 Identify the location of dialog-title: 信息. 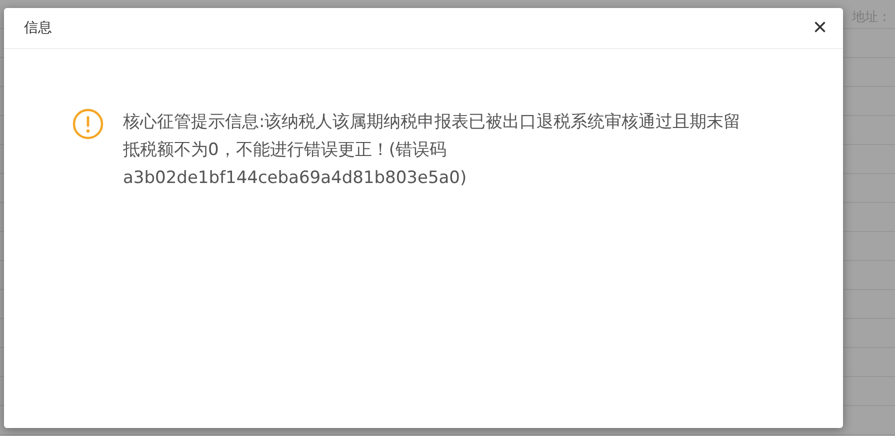
(38, 28).